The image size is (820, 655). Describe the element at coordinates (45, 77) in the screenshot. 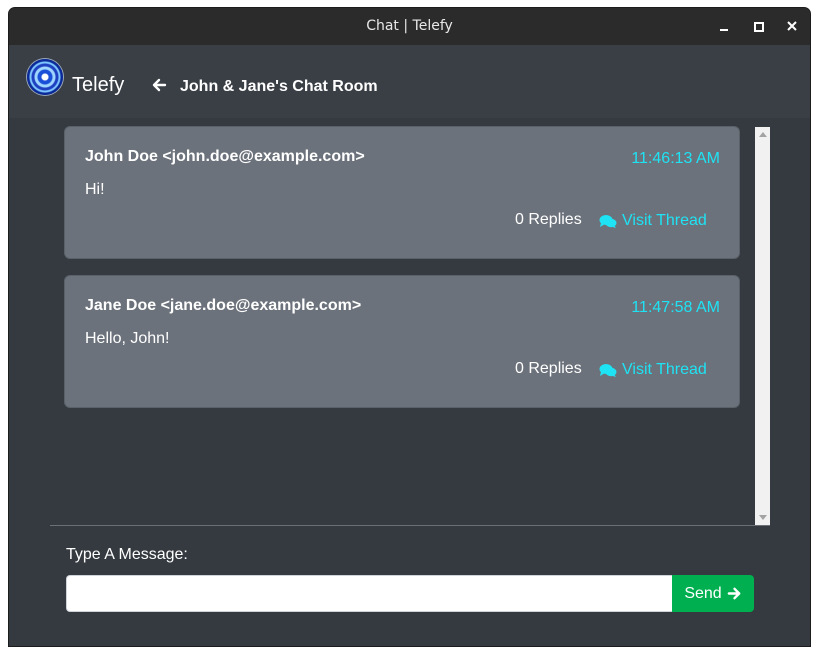

I see `telefy-logo` at that location.